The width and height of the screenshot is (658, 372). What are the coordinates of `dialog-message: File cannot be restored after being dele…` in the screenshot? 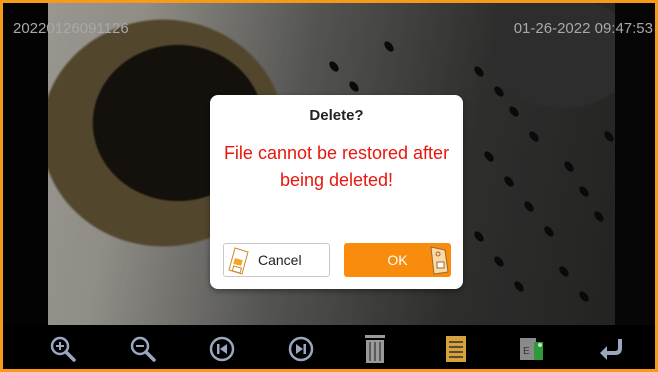 It's located at (336, 166).